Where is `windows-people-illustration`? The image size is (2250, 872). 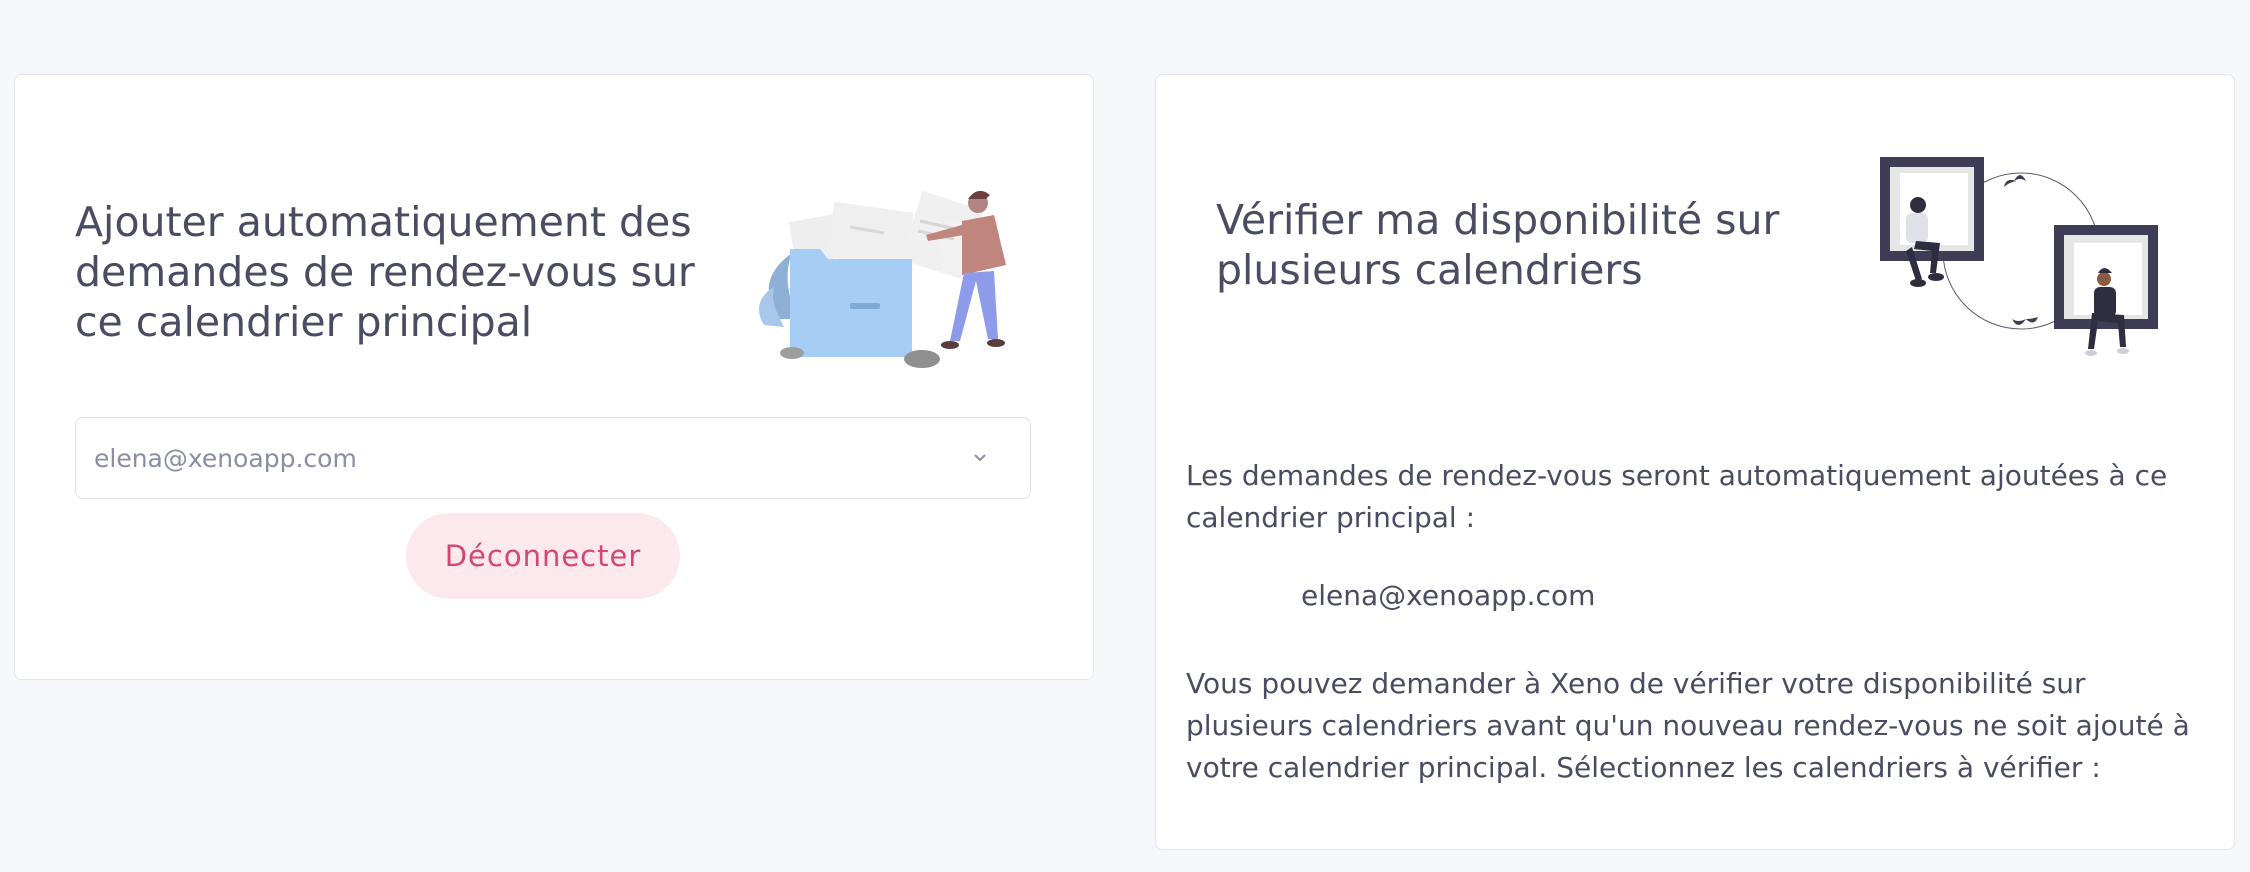
windows-people-illustration is located at coordinates (2026, 265).